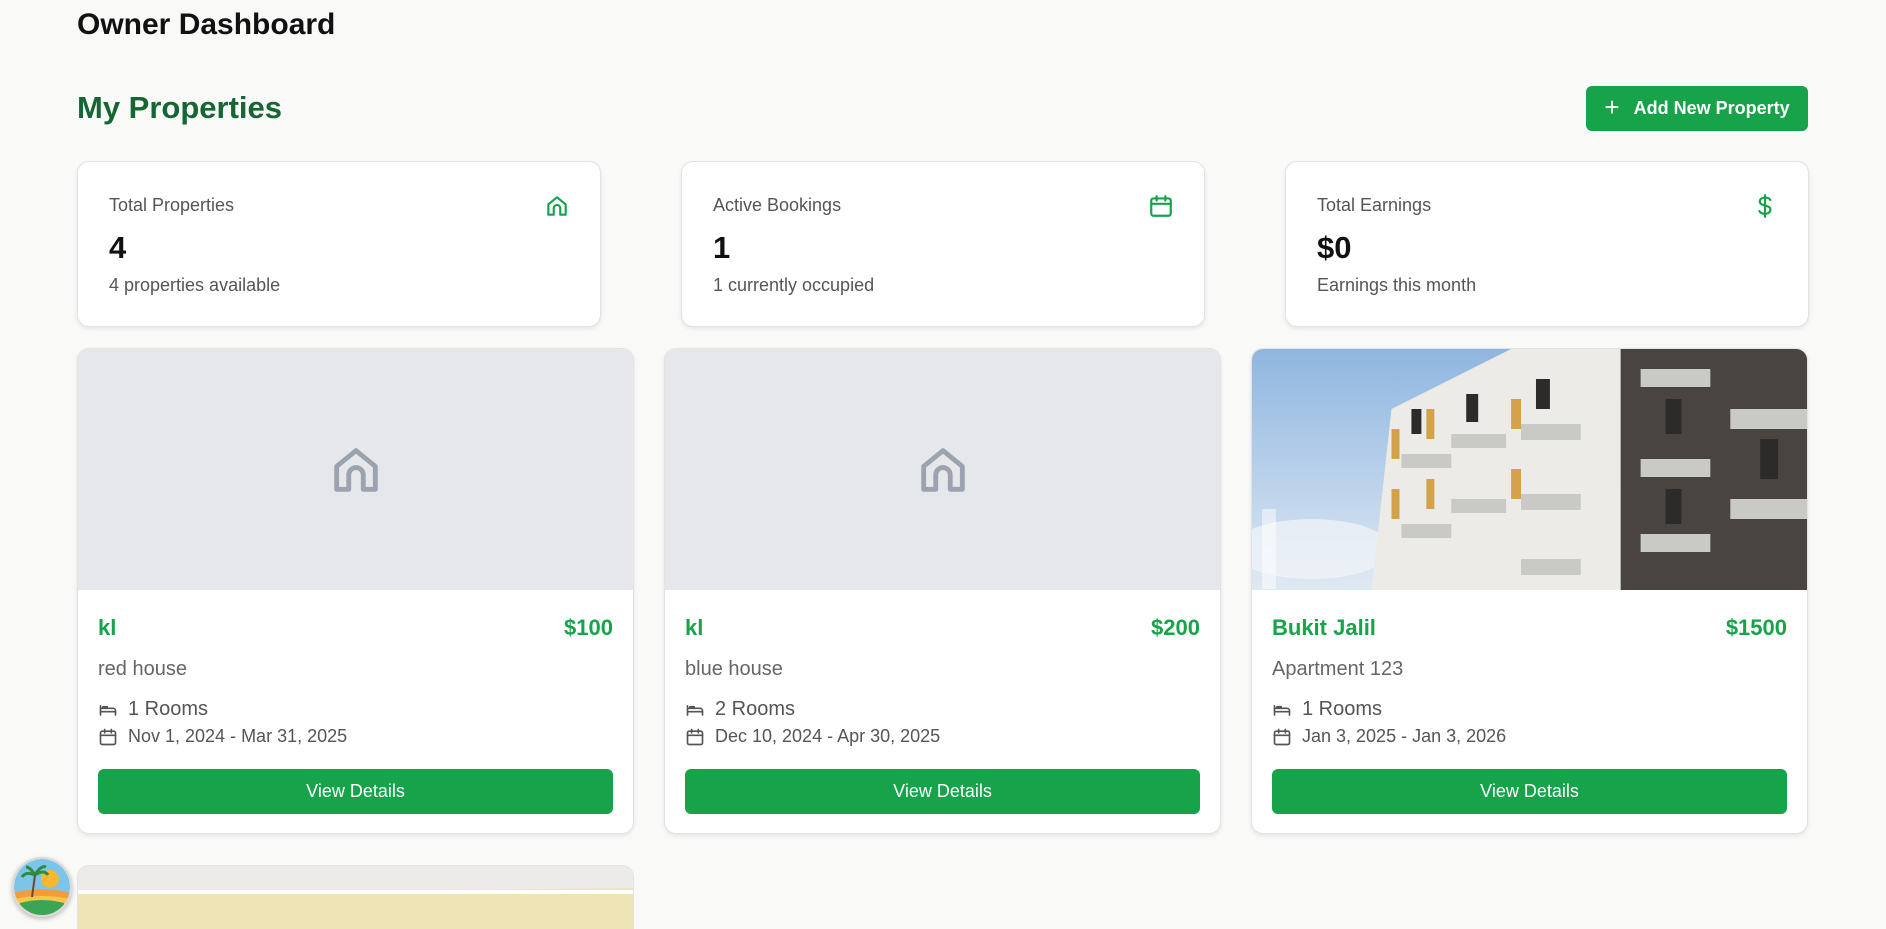  I want to click on beach-avatar-button, so click(42, 887).